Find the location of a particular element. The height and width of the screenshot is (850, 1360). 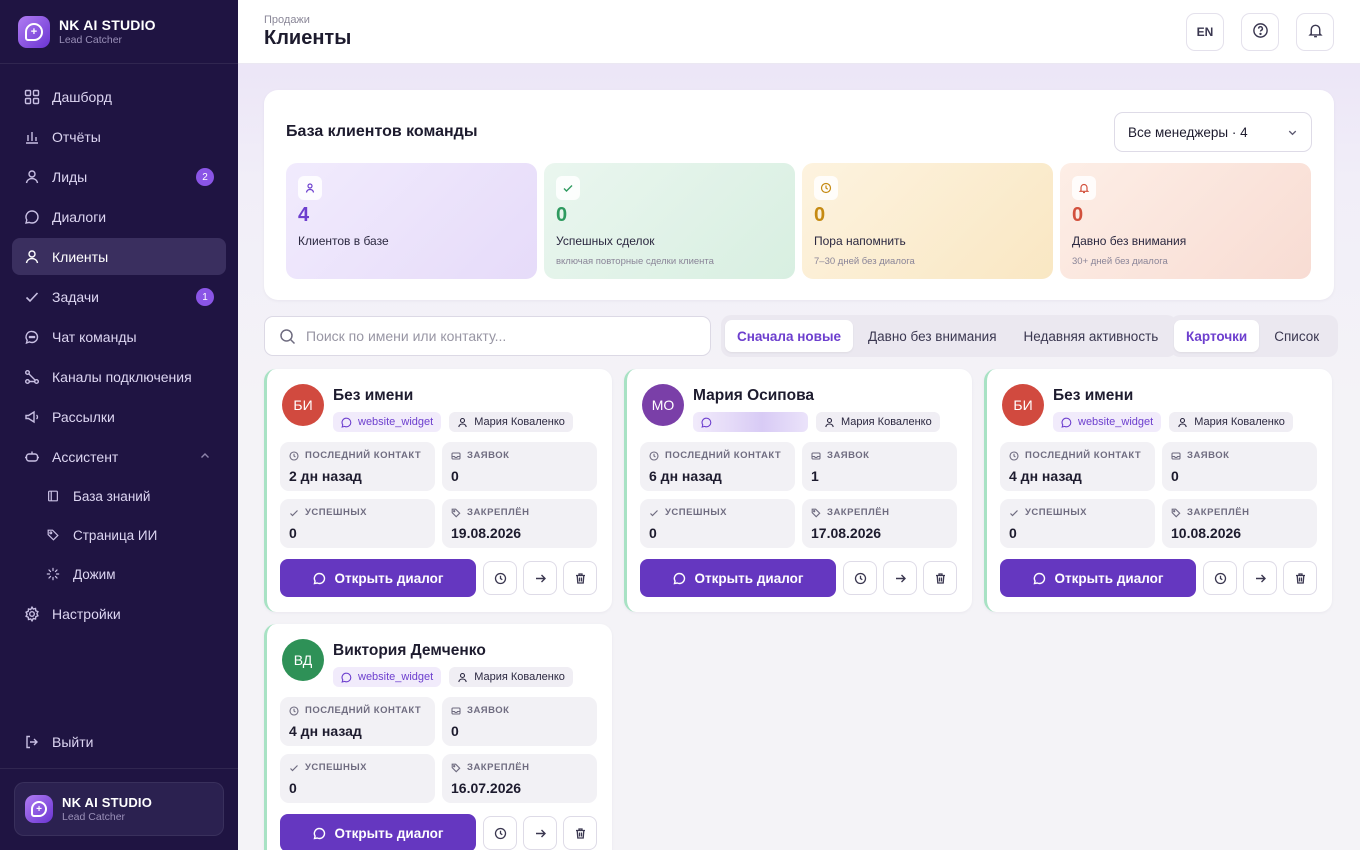

avatar: БИ is located at coordinates (303, 405).